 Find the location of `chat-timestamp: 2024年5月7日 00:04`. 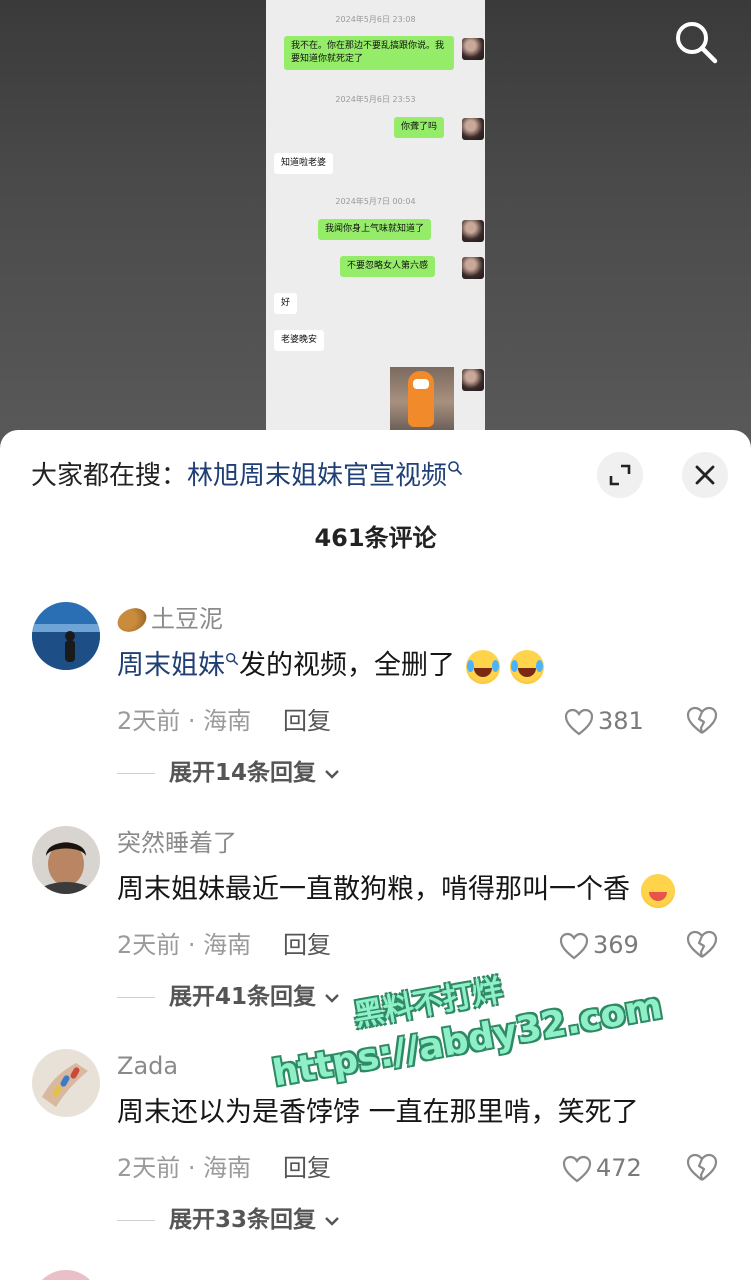

chat-timestamp: 2024年5月7日 00:04 is located at coordinates (375, 201).